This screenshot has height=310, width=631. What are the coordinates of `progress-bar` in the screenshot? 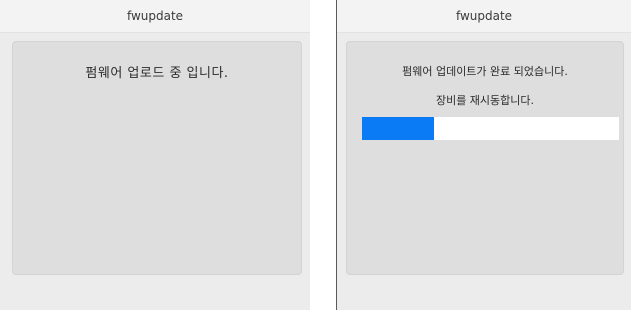 It's located at (490, 128).